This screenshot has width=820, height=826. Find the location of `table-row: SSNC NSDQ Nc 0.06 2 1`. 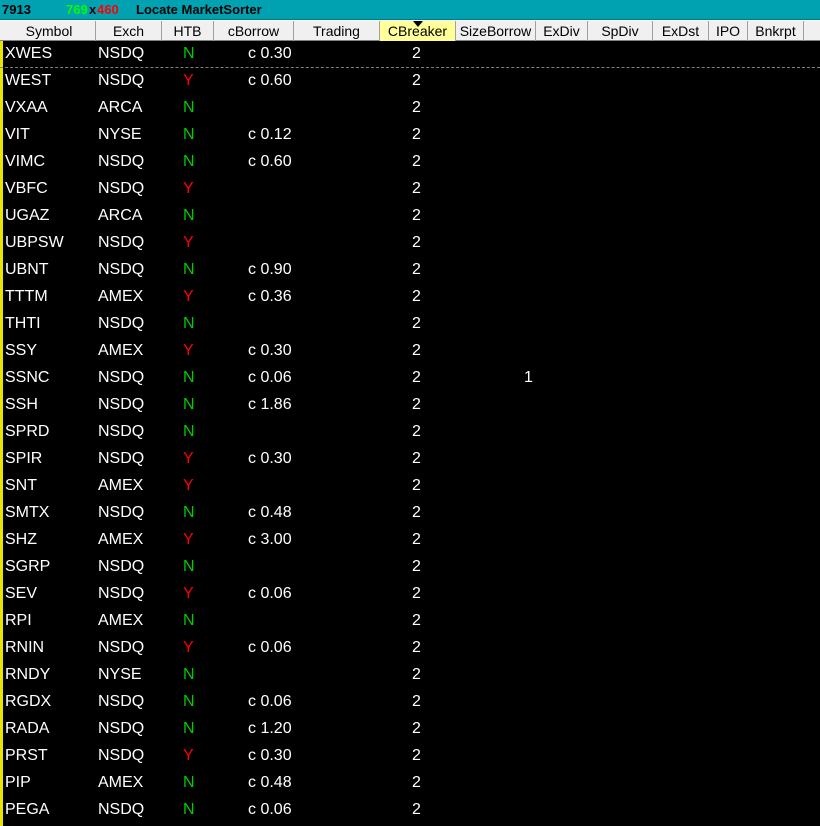

table-row: SSNC NSDQ Nc 0.06 2 1 is located at coordinates (410, 378).